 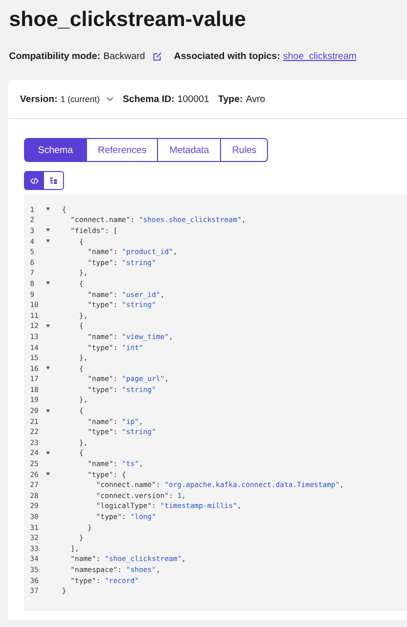 I want to click on caret-icon, so click(x=110, y=99).